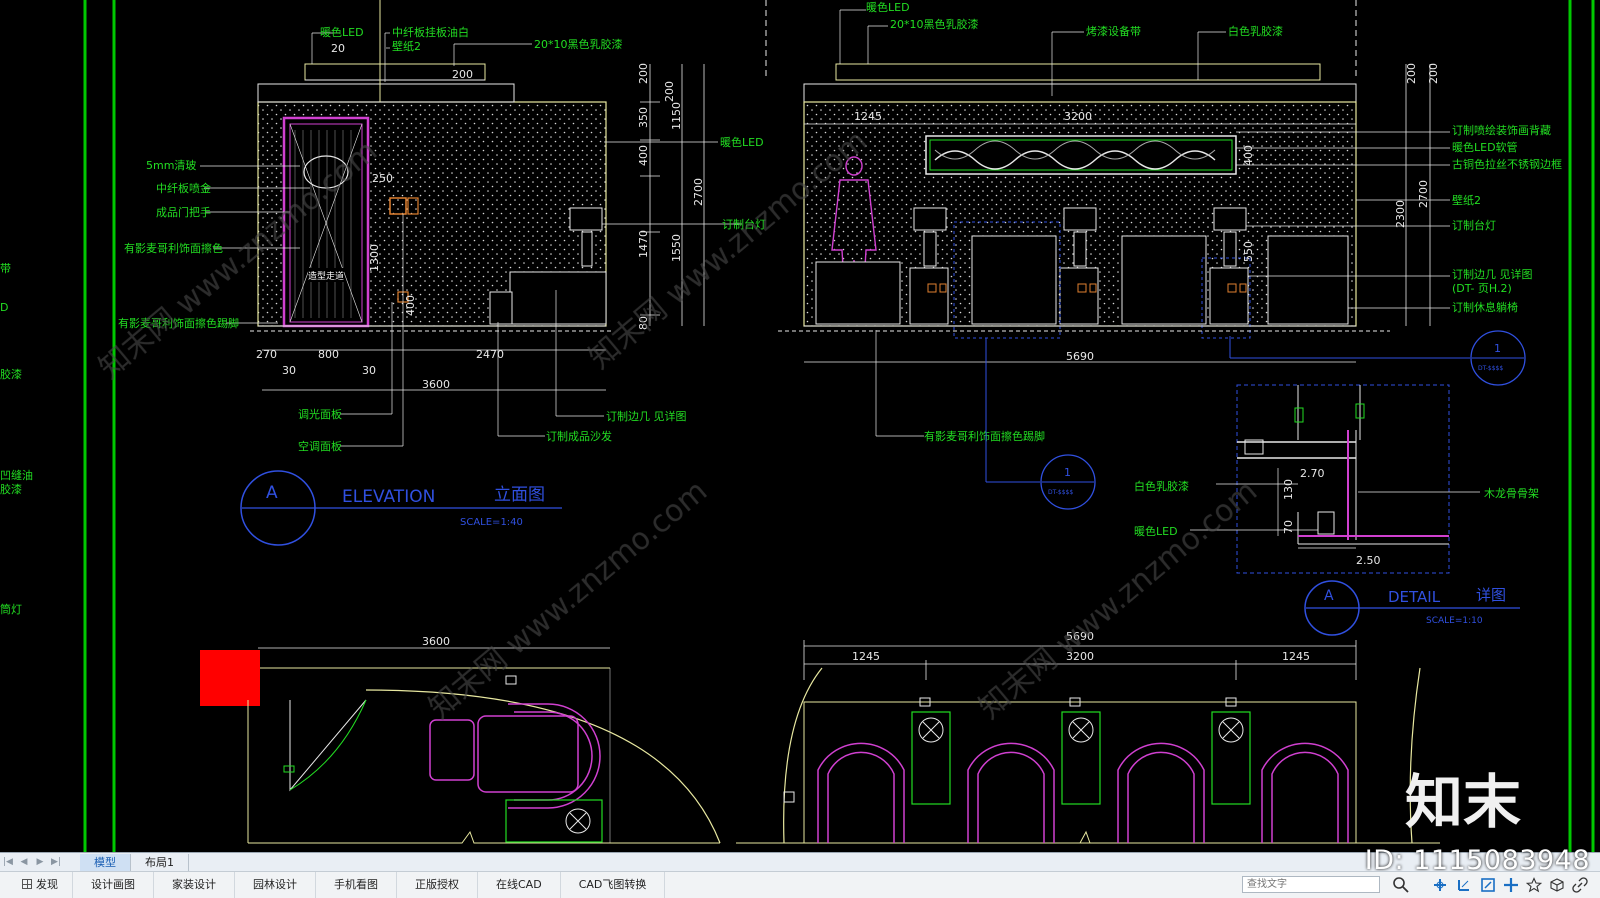 The width and height of the screenshot is (1600, 898). I want to click on note-b-right-3: 壁纸2, so click(1466, 200).